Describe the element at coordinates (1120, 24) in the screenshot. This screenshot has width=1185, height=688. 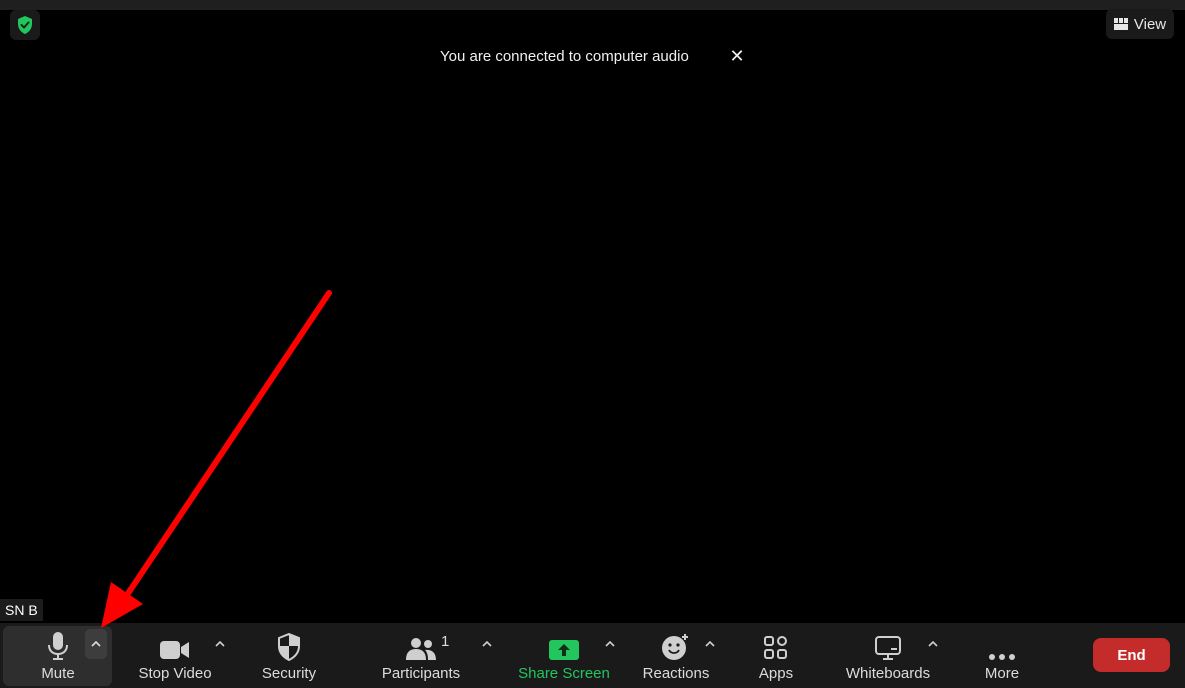
I see `grid-view-icon` at that location.